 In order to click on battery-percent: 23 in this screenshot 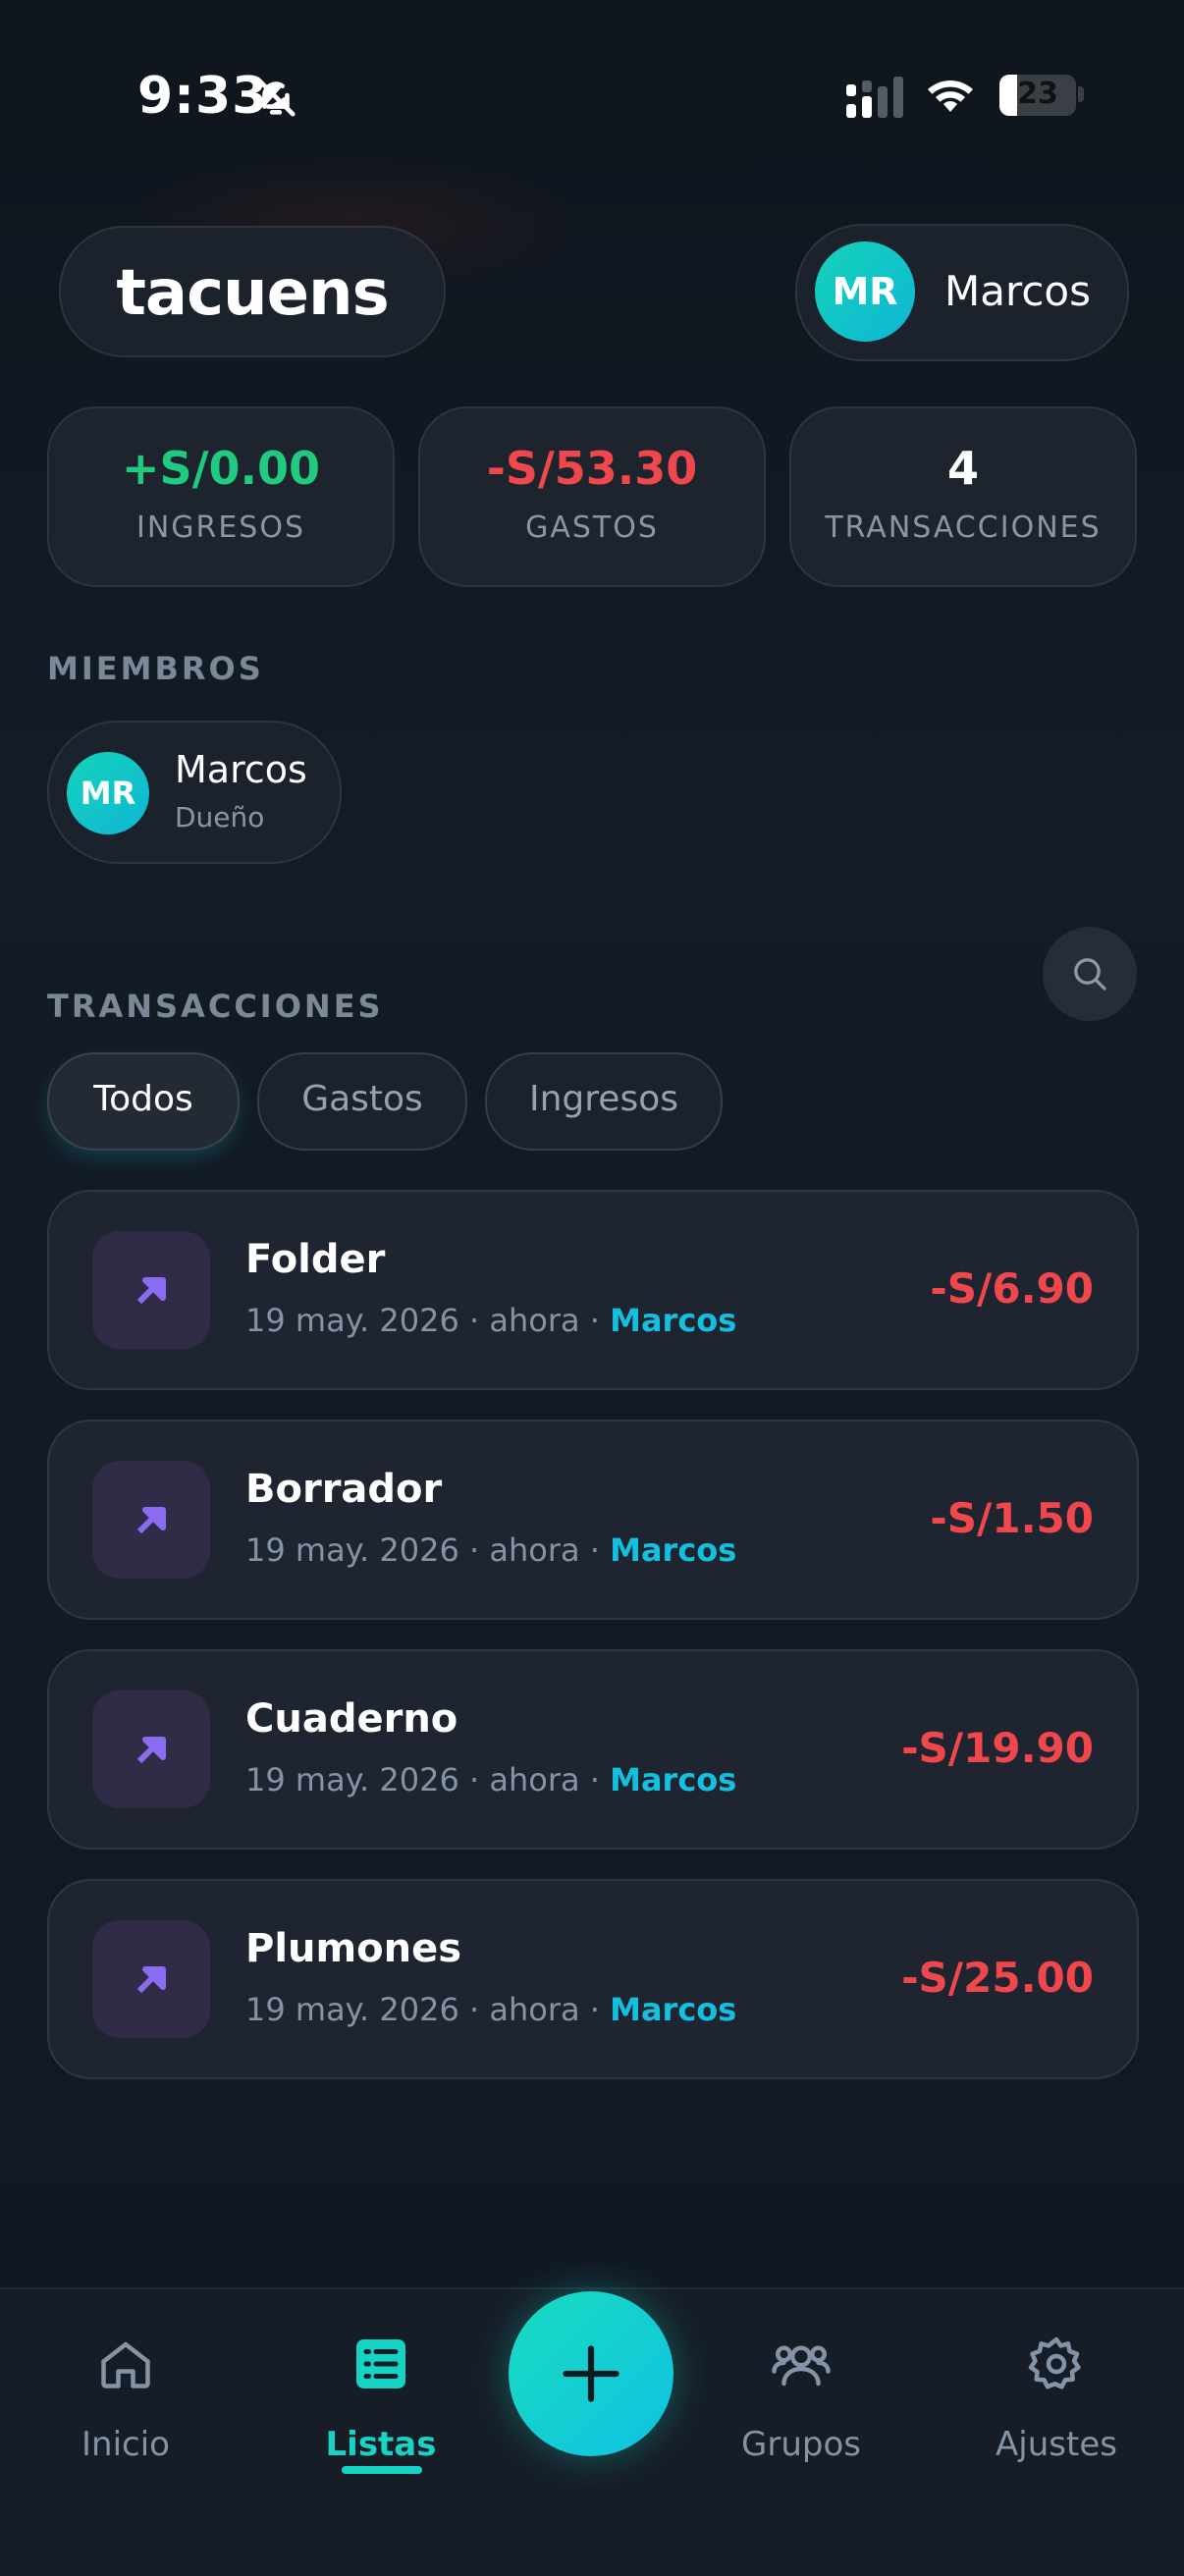, I will do `click(1037, 94)`.